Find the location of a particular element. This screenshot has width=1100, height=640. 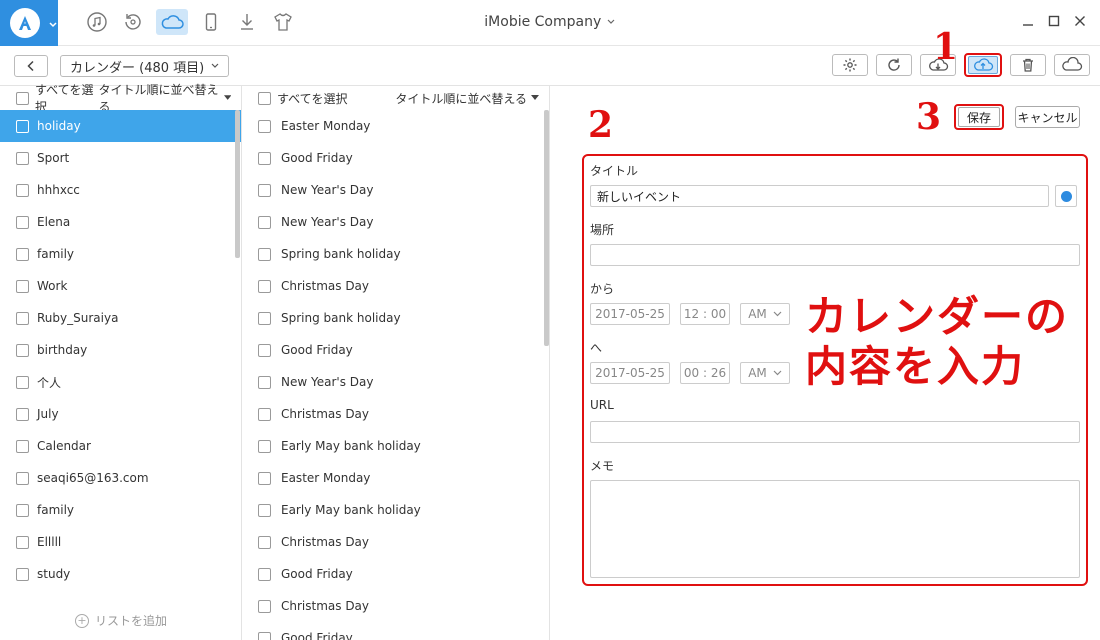

to-ampm-select: AM is located at coordinates (765, 373).